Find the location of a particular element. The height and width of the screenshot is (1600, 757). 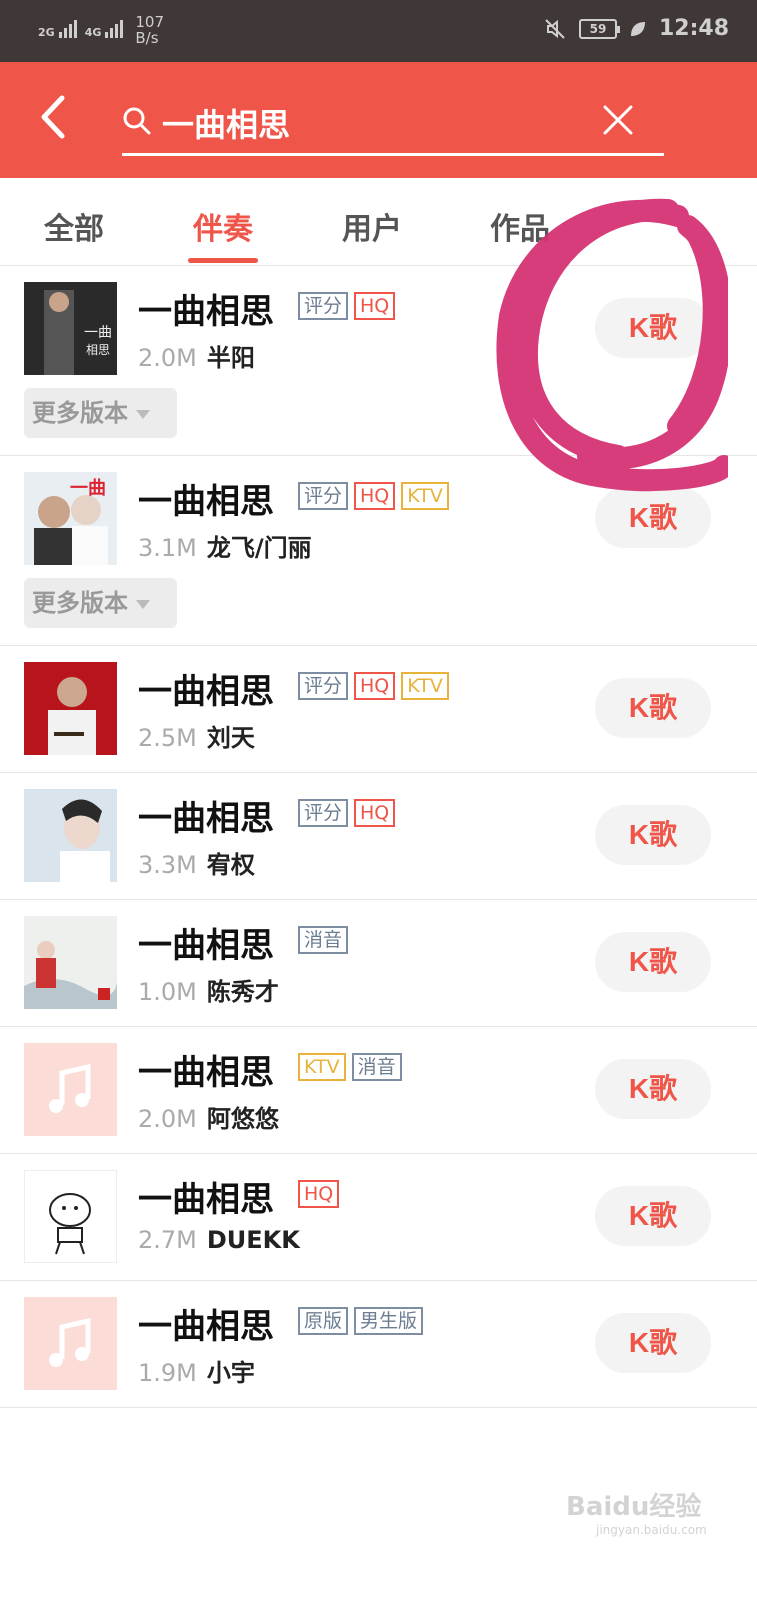

artist-name: 阿悠悠 is located at coordinates (242, 1119).